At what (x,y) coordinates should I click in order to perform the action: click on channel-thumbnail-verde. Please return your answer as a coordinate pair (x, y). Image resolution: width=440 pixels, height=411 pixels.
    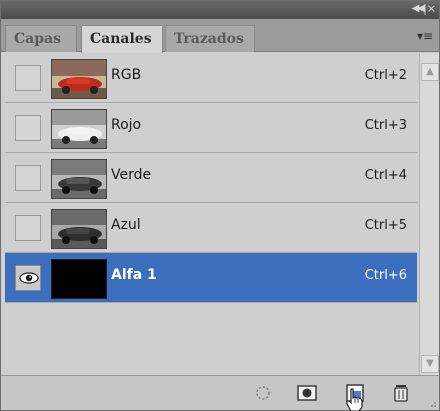
    Looking at the image, I should click on (79, 179).